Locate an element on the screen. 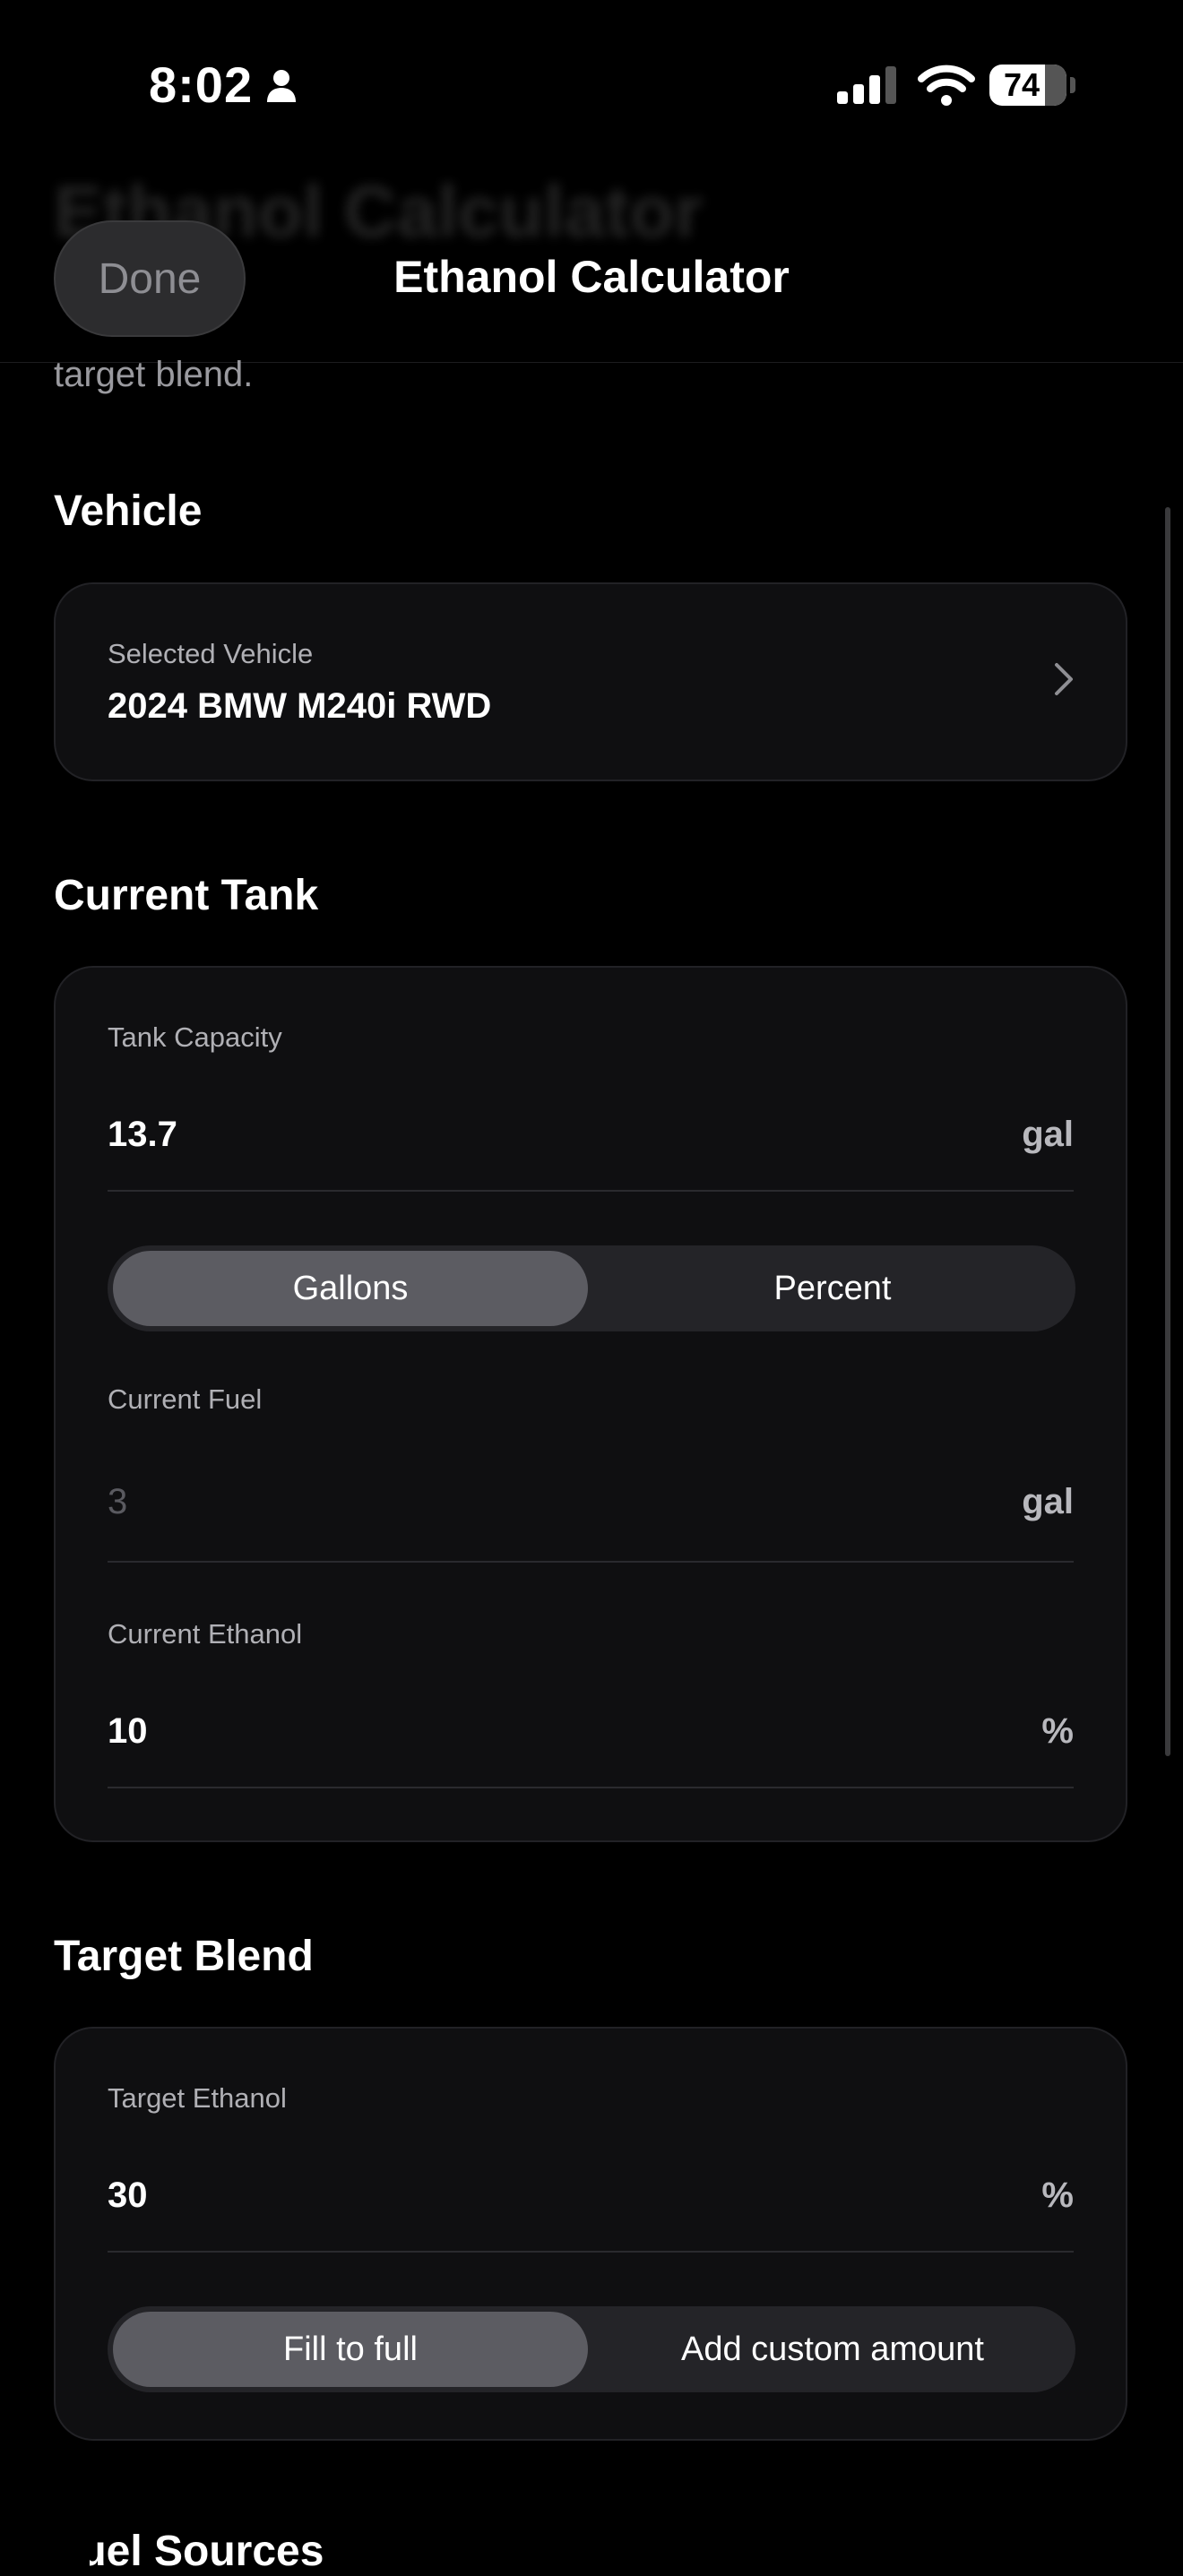  battery-icon: 74 is located at coordinates (1027, 85).